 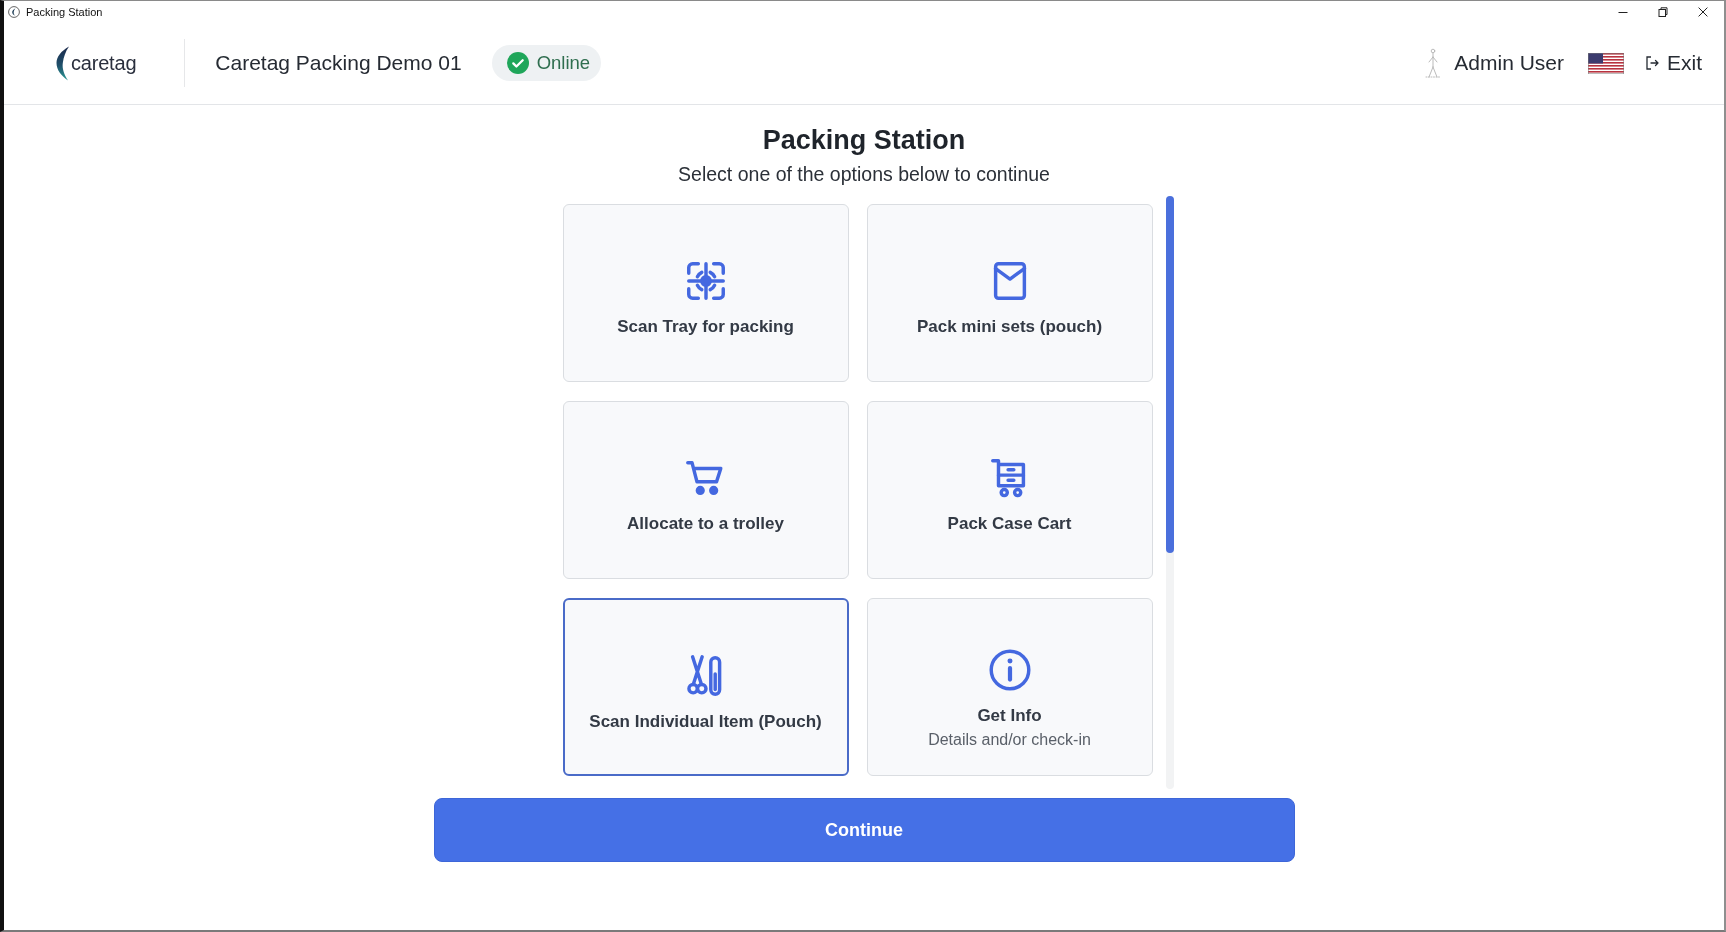 What do you see at coordinates (62, 63) in the screenshot?
I see `logo-icon` at bounding box center [62, 63].